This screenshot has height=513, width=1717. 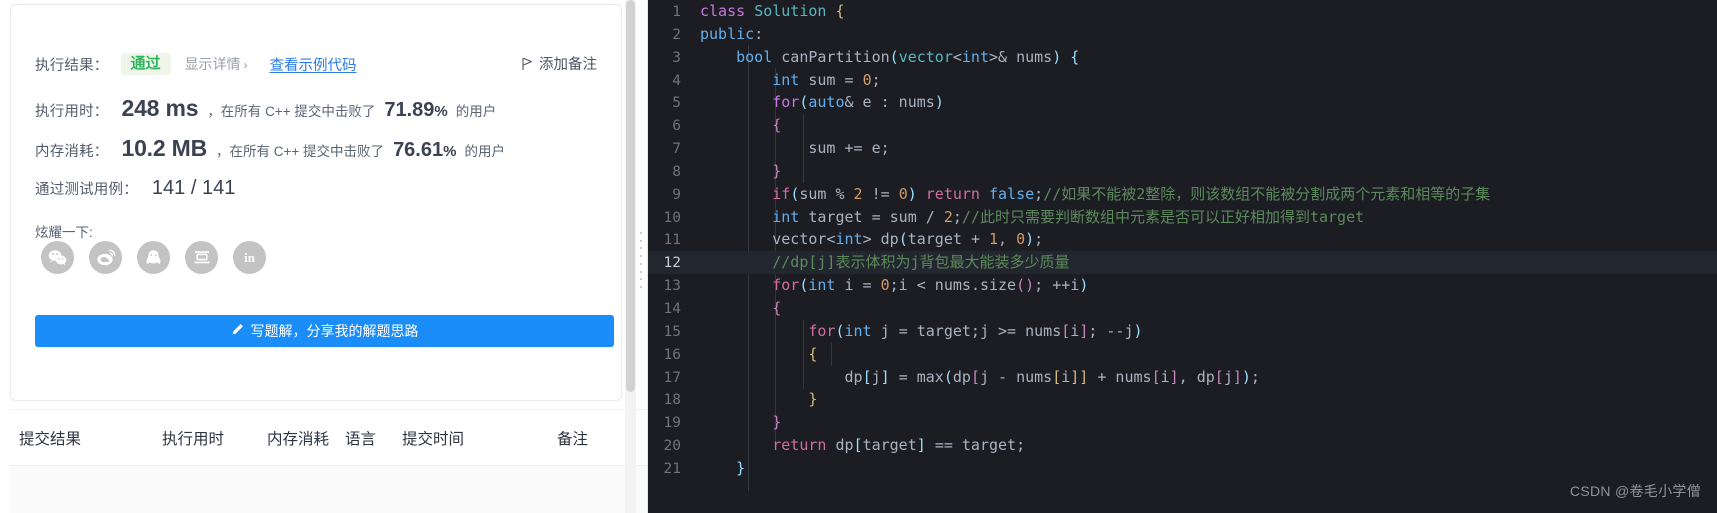 What do you see at coordinates (324, 331) in the screenshot?
I see `write-solution-button: 写题解，分享我的解题思路` at bounding box center [324, 331].